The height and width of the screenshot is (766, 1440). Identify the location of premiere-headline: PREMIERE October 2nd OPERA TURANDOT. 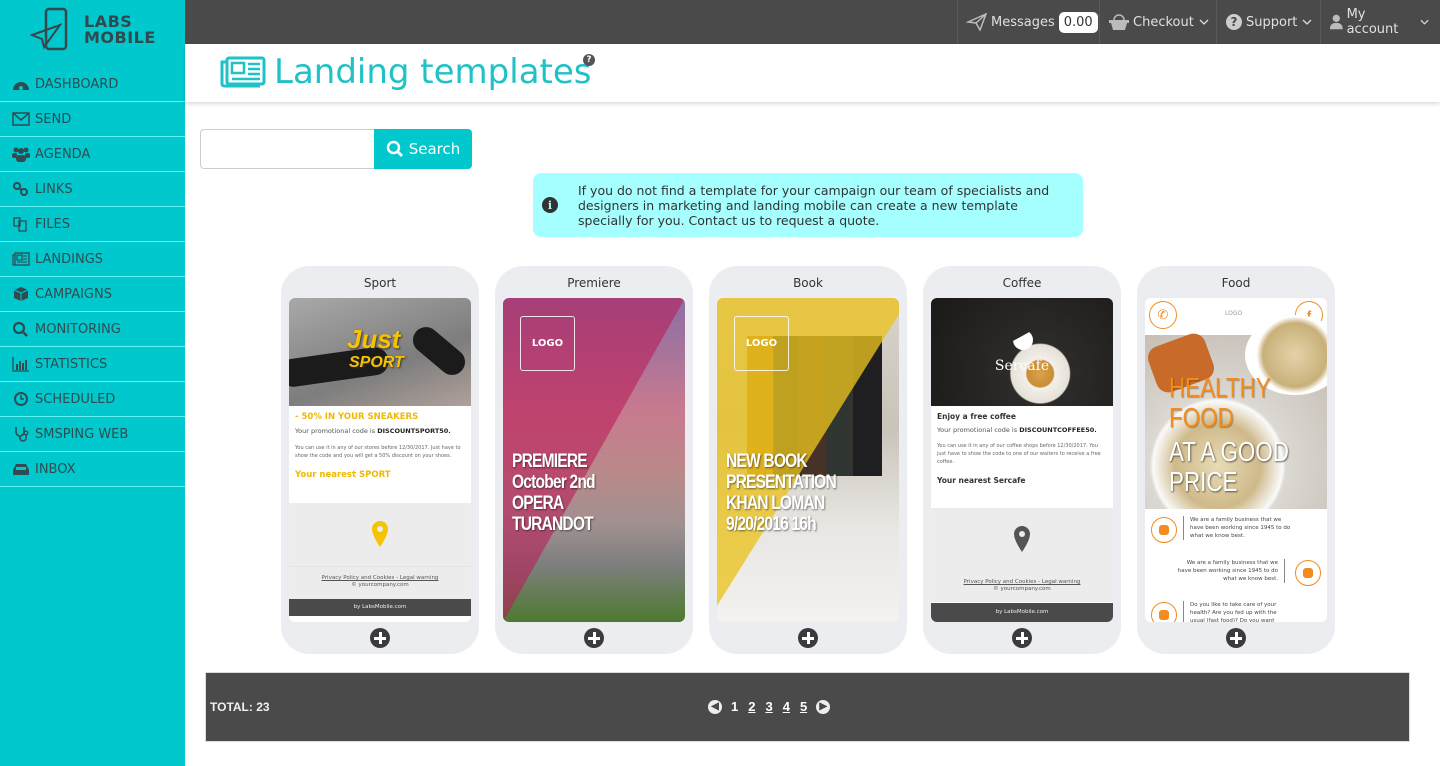
(554, 493).